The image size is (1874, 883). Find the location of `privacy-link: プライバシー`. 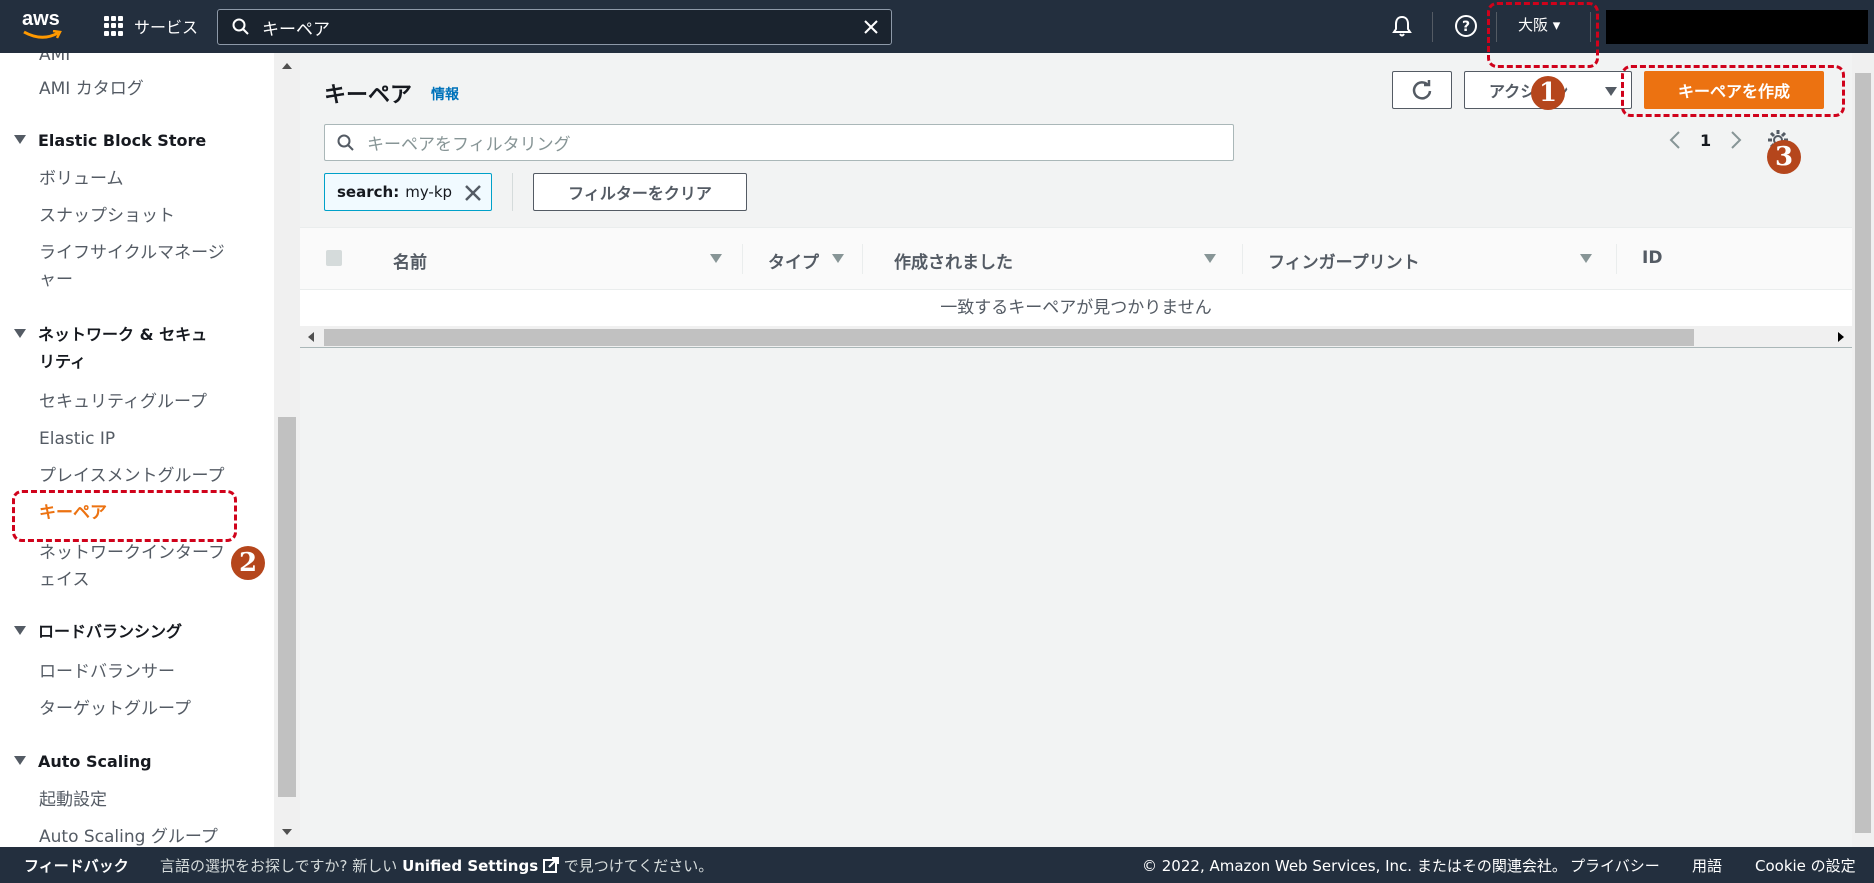

privacy-link: プライバシー is located at coordinates (1615, 865).